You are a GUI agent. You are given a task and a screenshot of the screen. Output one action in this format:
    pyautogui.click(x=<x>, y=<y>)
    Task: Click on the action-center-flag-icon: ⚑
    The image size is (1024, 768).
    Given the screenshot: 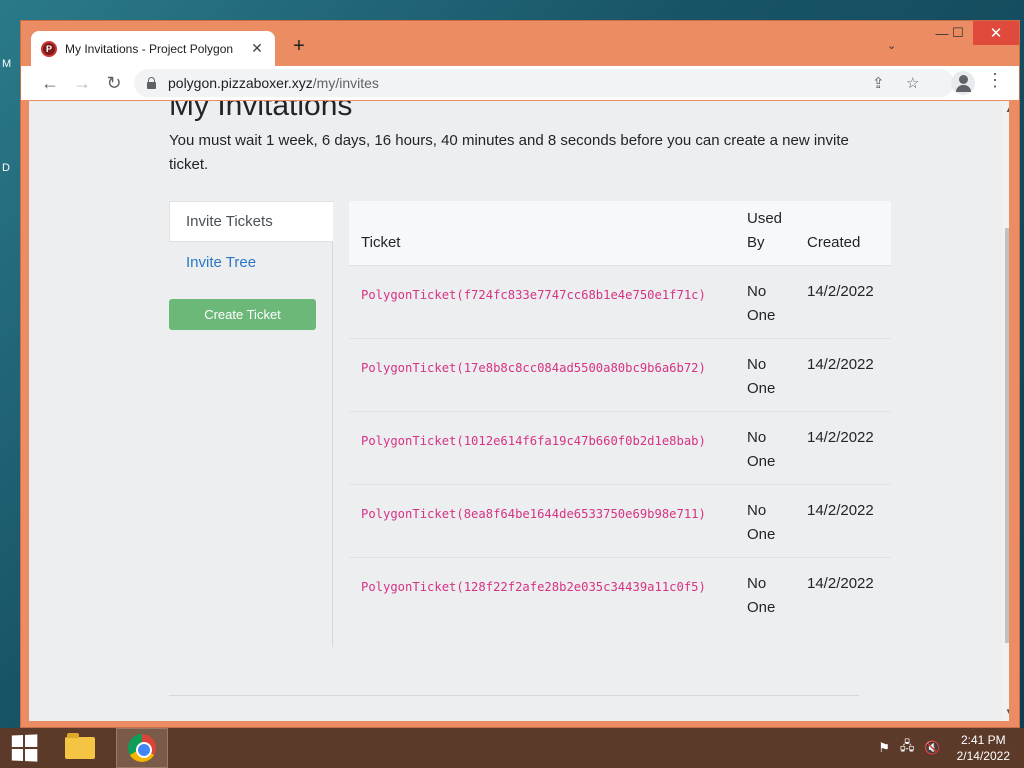 What is the action you would take?
    pyautogui.click(x=884, y=748)
    